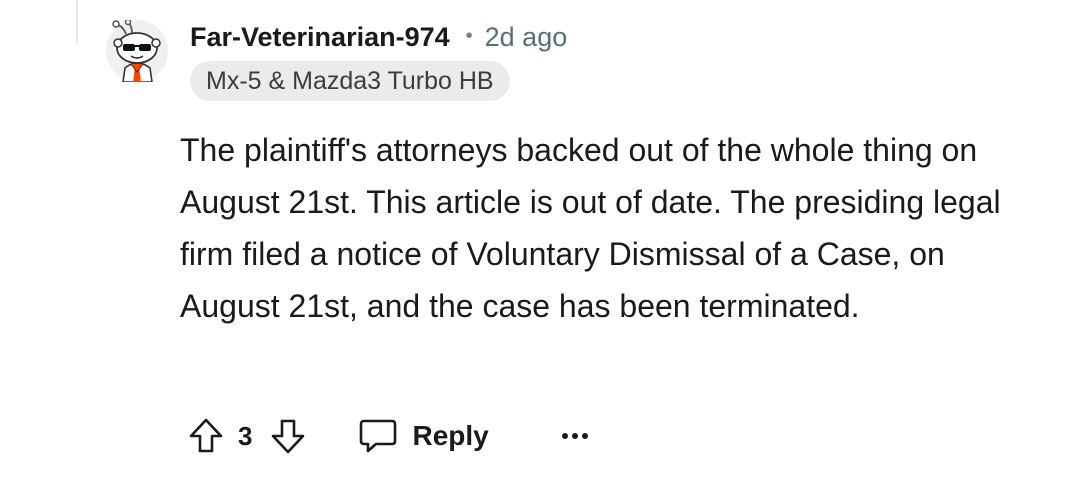 The image size is (1080, 479). Describe the element at coordinates (450, 435) in the screenshot. I see `reply-label: Reply` at that location.